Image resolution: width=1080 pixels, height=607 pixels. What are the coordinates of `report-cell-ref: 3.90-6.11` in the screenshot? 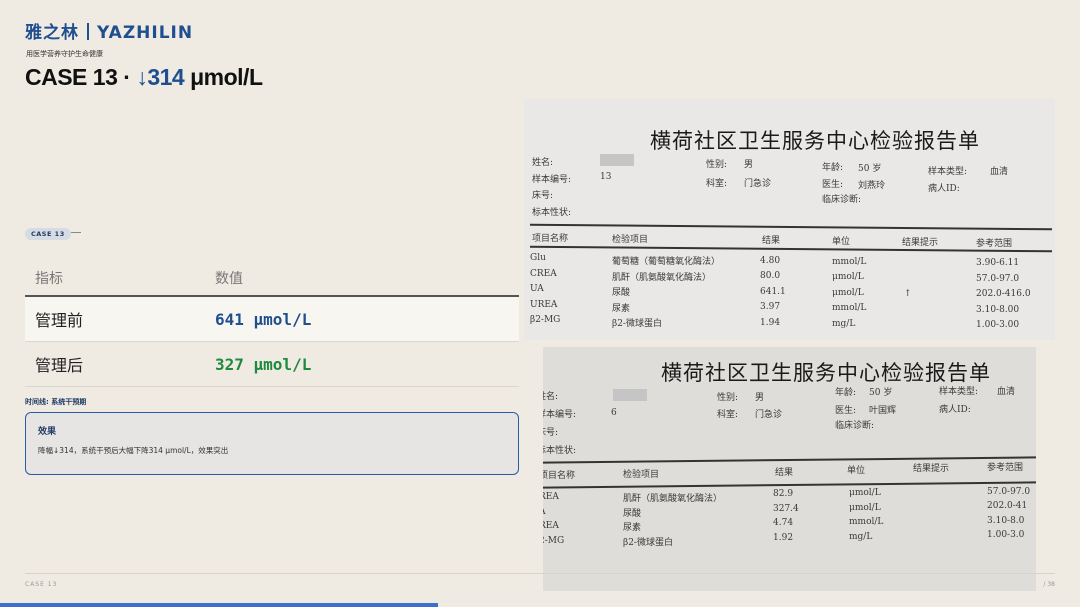 It's located at (998, 263).